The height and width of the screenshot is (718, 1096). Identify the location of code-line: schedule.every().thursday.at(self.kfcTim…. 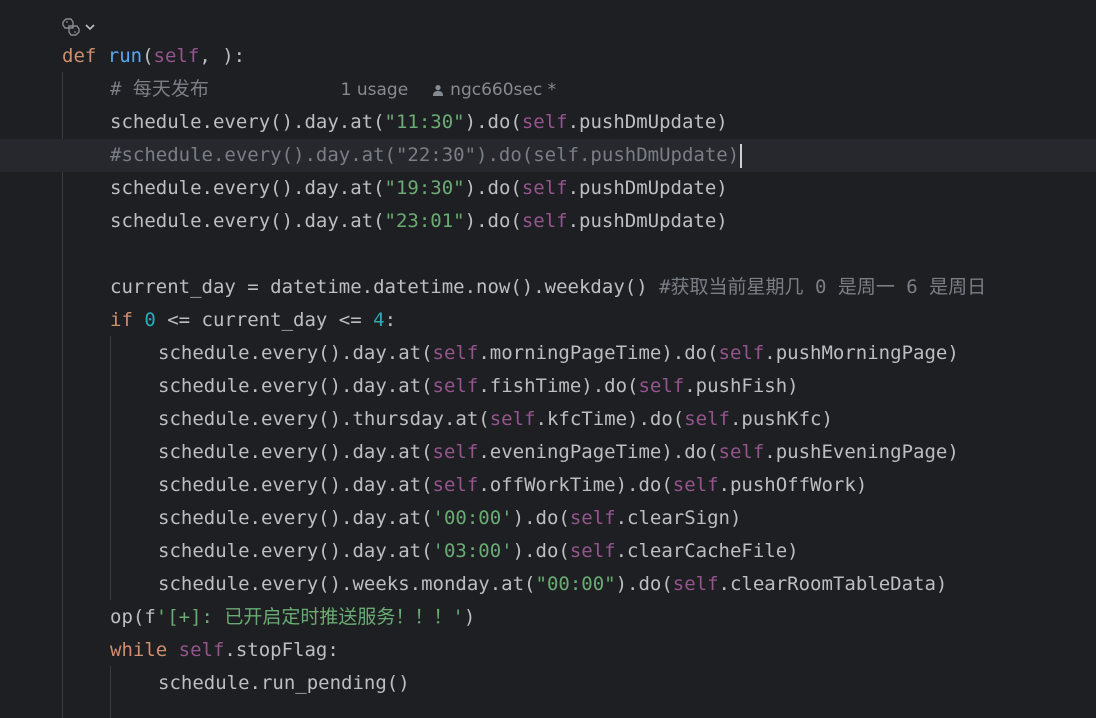
(548, 419).